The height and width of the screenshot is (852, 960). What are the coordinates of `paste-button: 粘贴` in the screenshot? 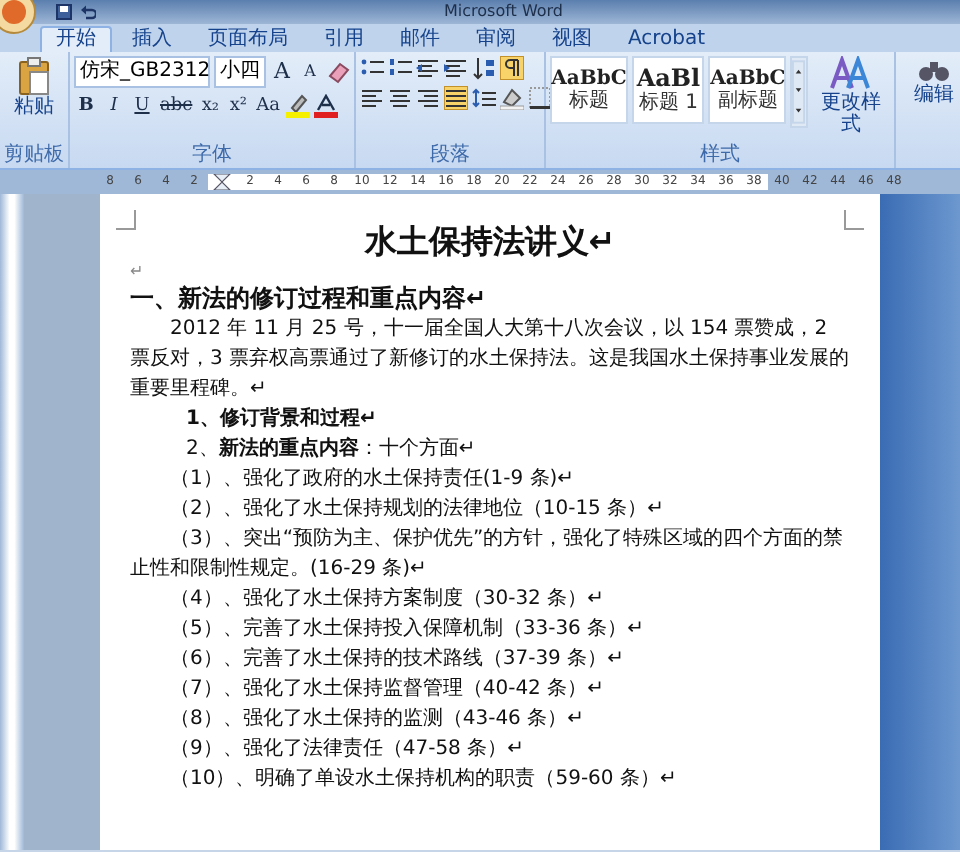 It's located at (34, 87).